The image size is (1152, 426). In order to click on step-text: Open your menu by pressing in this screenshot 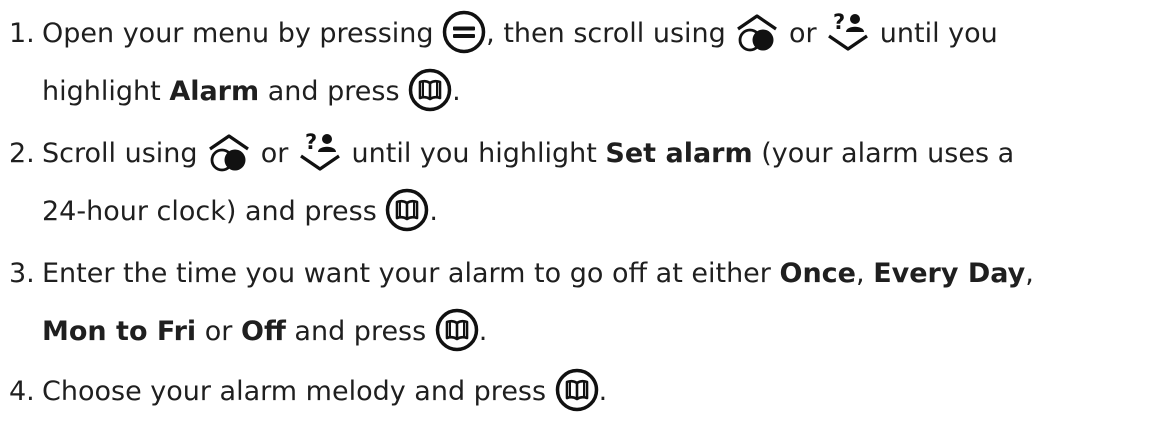, I will do `click(238, 33)`.